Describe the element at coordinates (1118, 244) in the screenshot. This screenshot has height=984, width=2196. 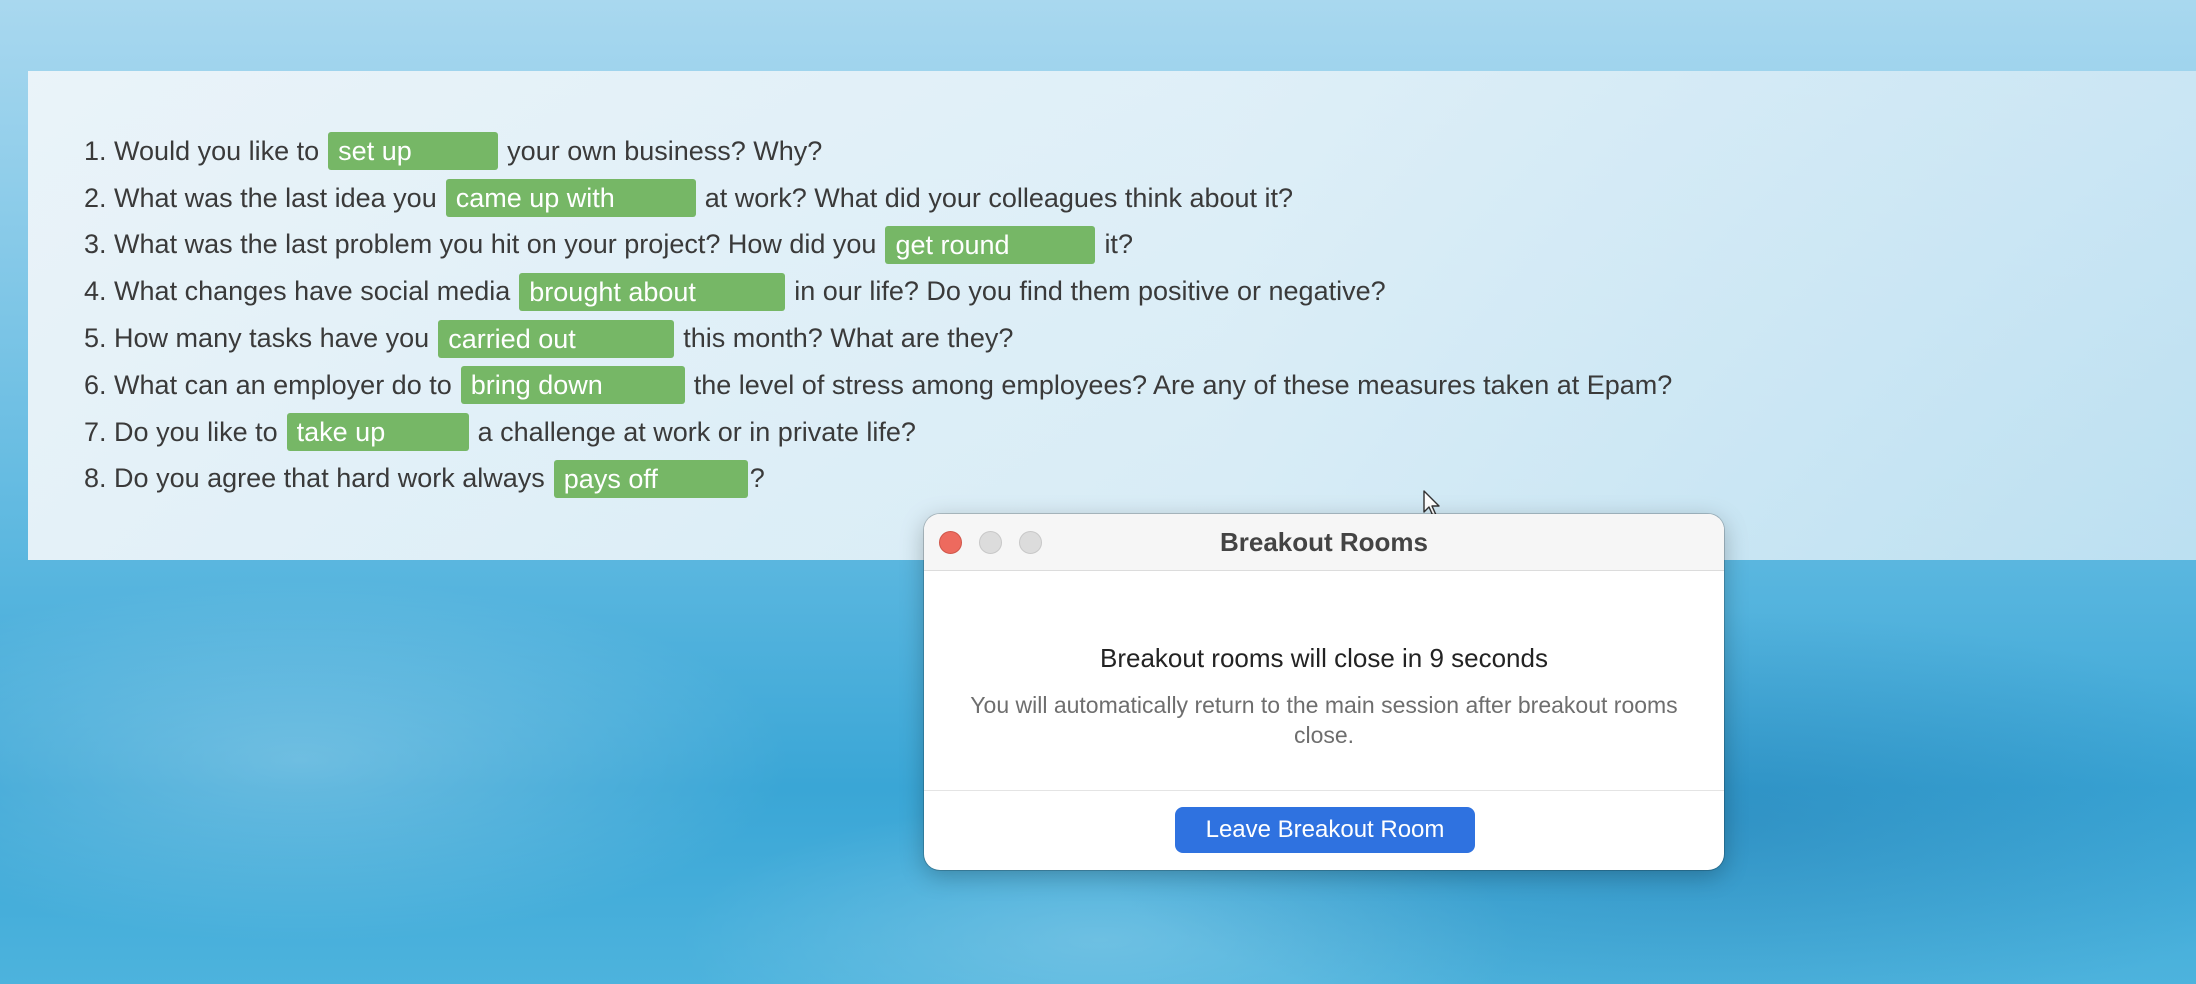
I see `question-text: it?` at that location.